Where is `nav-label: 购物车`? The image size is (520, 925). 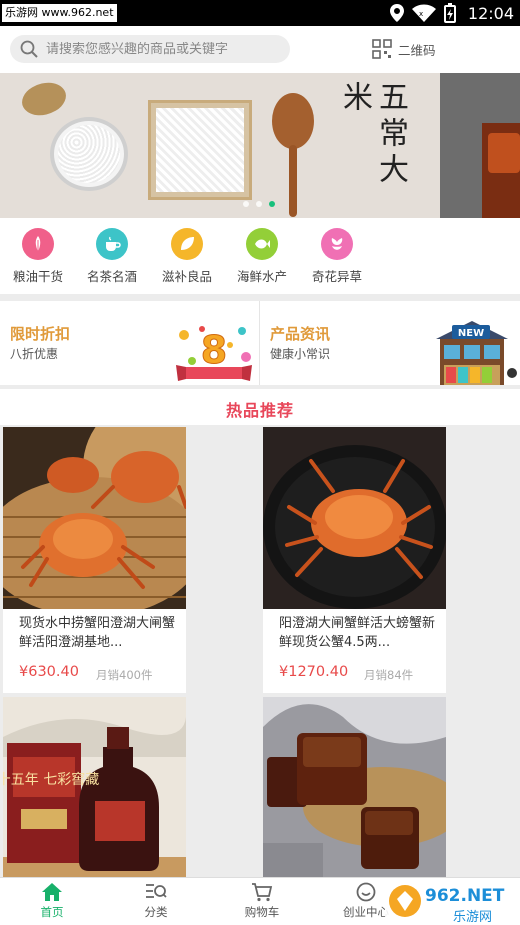 nav-label: 购物车 is located at coordinates (262, 912).